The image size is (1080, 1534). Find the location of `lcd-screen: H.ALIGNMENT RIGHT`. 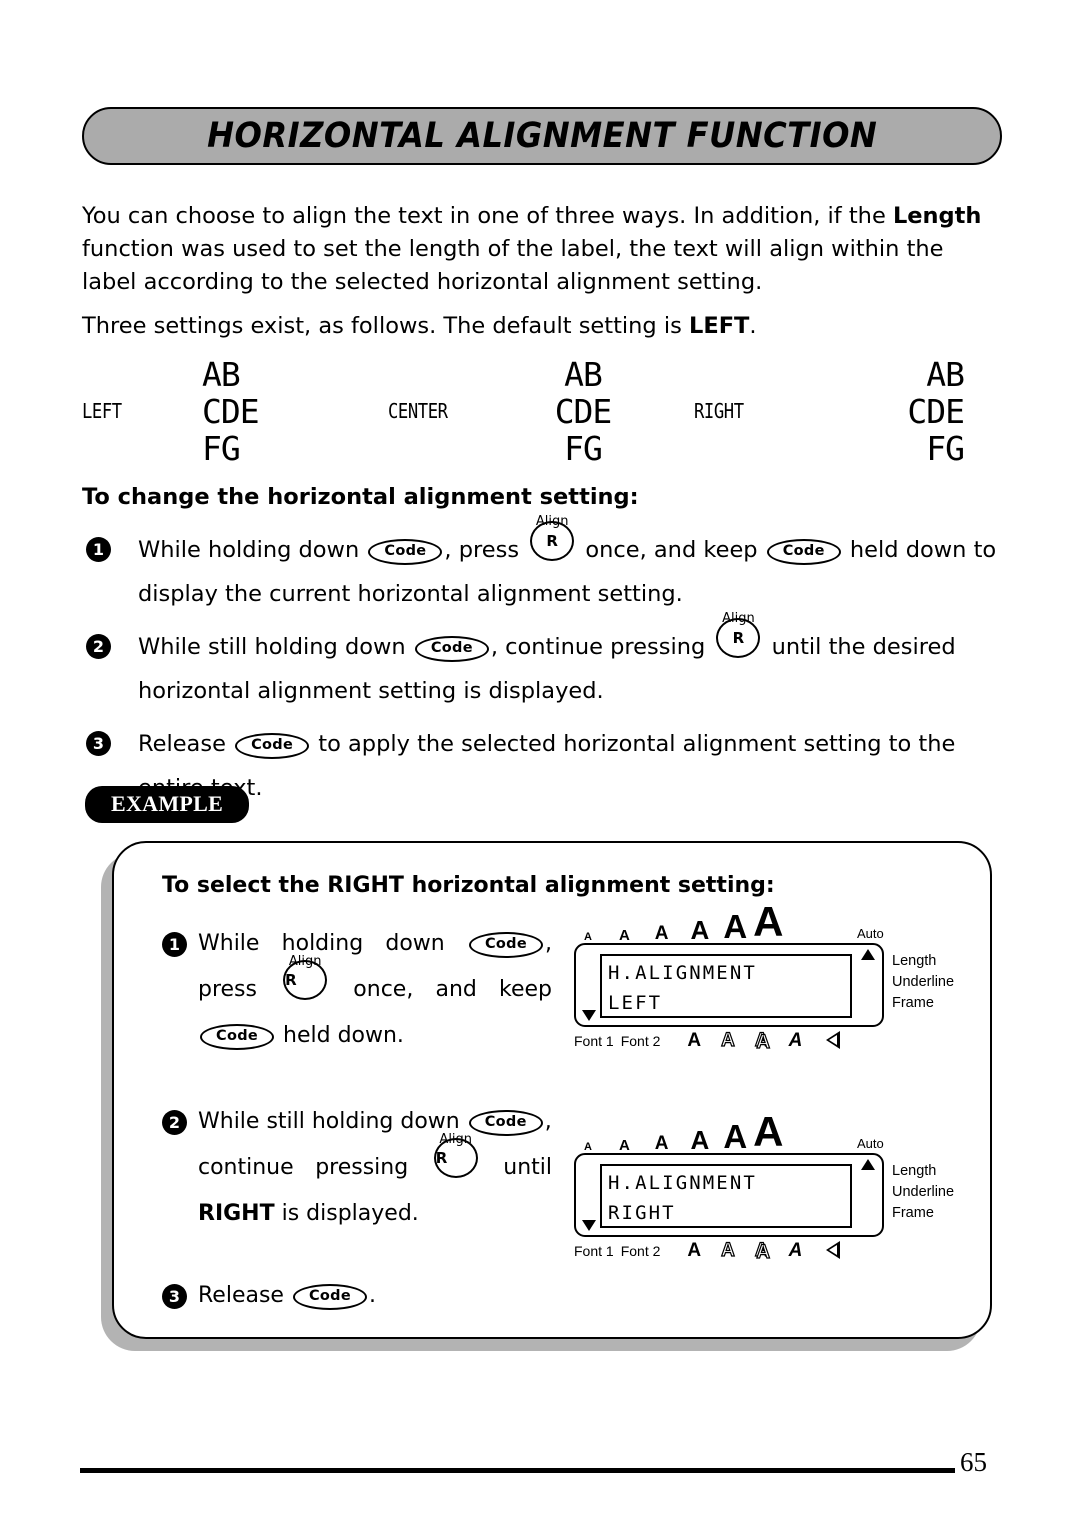

lcd-screen: H.ALIGNMENT RIGHT is located at coordinates (726, 1196).